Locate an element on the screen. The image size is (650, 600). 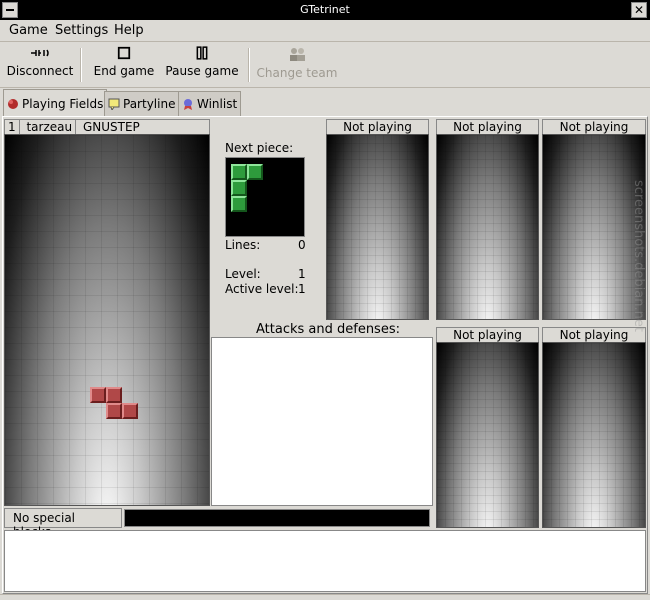
close-button: ✕ is located at coordinates (639, 10).